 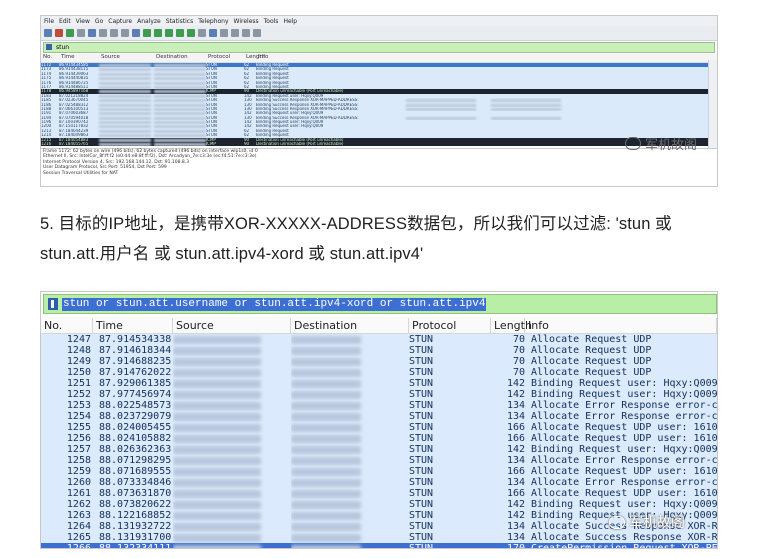 I want to click on go-back-icon, so click(x=147, y=33).